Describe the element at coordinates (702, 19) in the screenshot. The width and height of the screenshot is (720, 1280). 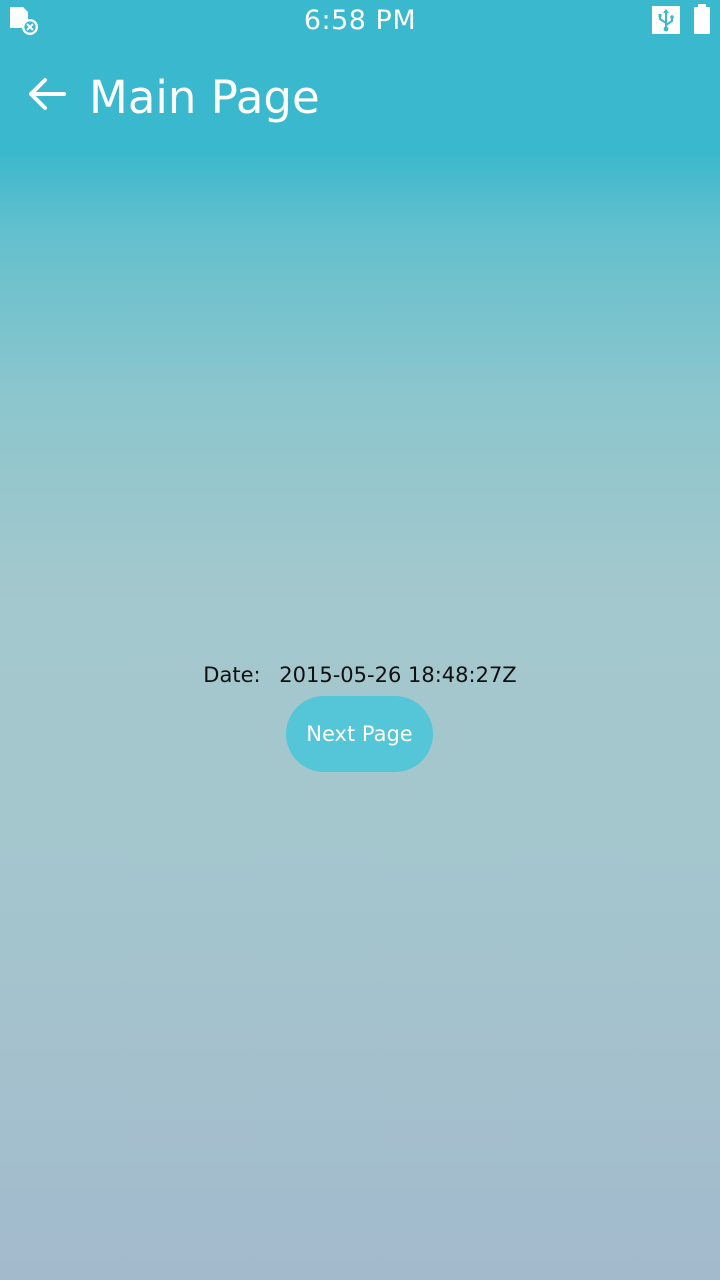
I see `battery-icon` at that location.